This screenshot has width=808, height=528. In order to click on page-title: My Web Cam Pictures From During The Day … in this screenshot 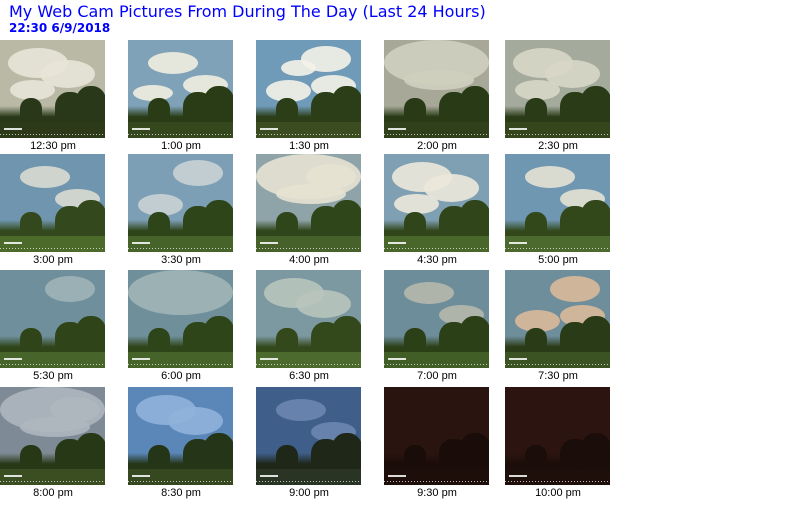, I will do `click(247, 11)`.